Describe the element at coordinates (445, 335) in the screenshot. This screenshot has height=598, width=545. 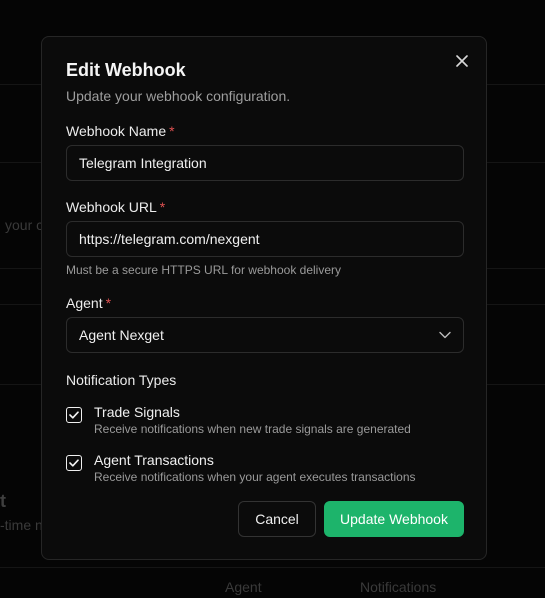
I see `chevron-down-icon` at that location.